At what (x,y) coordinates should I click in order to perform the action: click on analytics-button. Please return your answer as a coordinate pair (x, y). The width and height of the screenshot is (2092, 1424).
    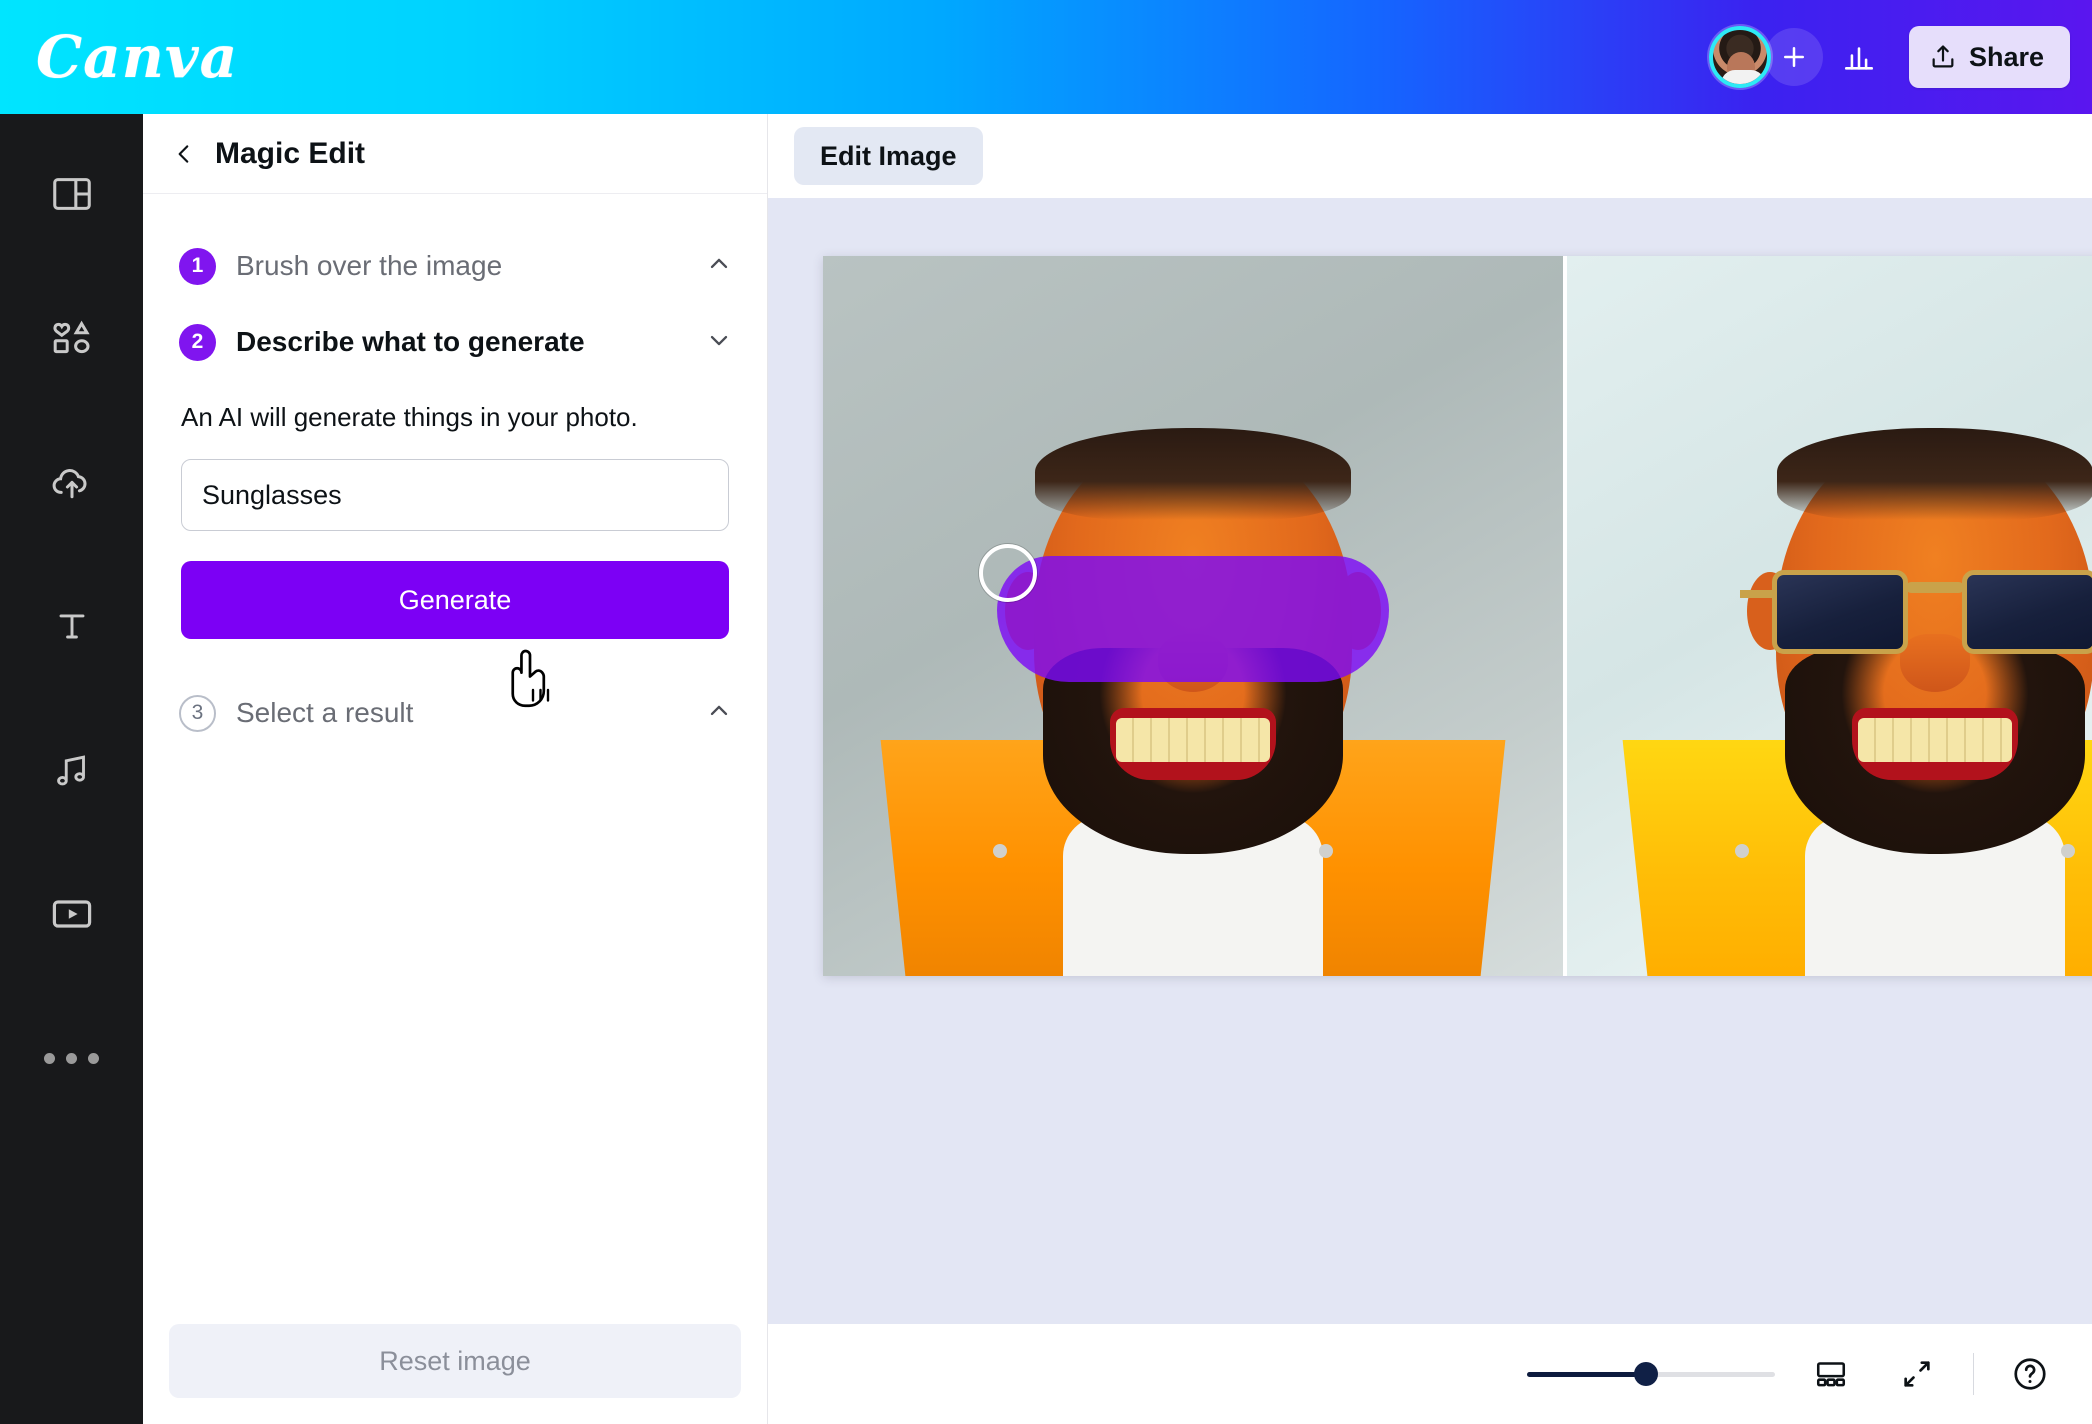
    Looking at the image, I should click on (1859, 57).